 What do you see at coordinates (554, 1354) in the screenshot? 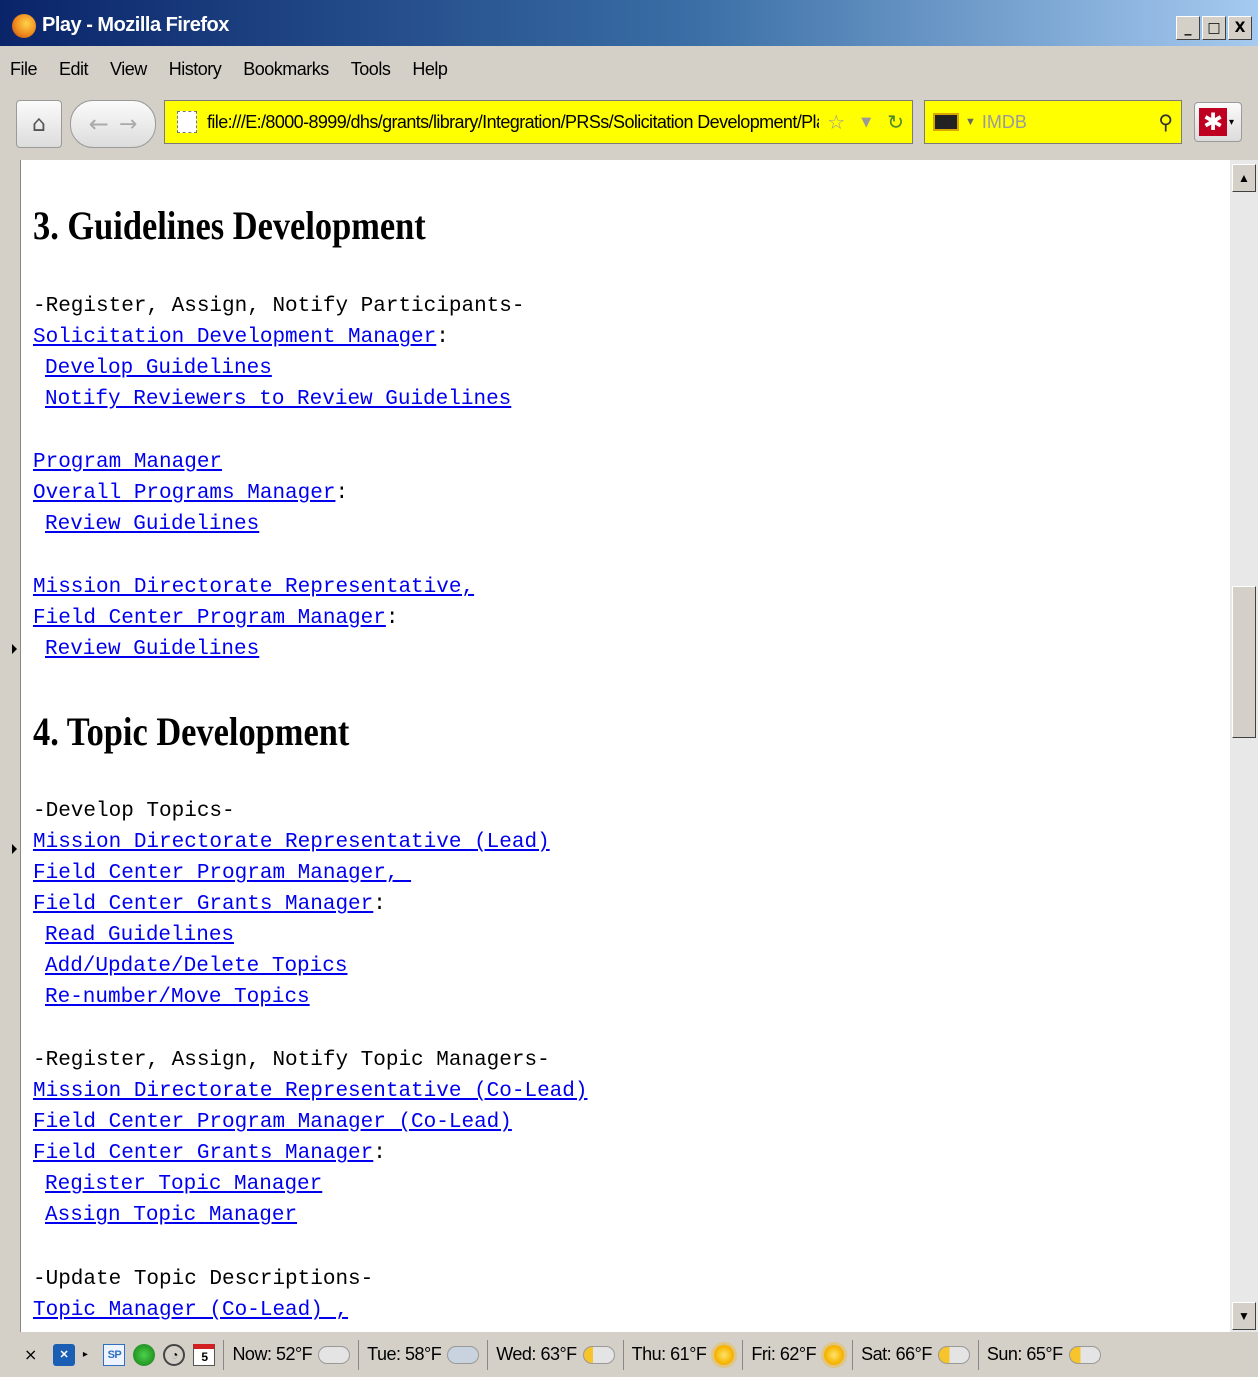
I see `weather-wed: Wed: 63°F` at bounding box center [554, 1354].